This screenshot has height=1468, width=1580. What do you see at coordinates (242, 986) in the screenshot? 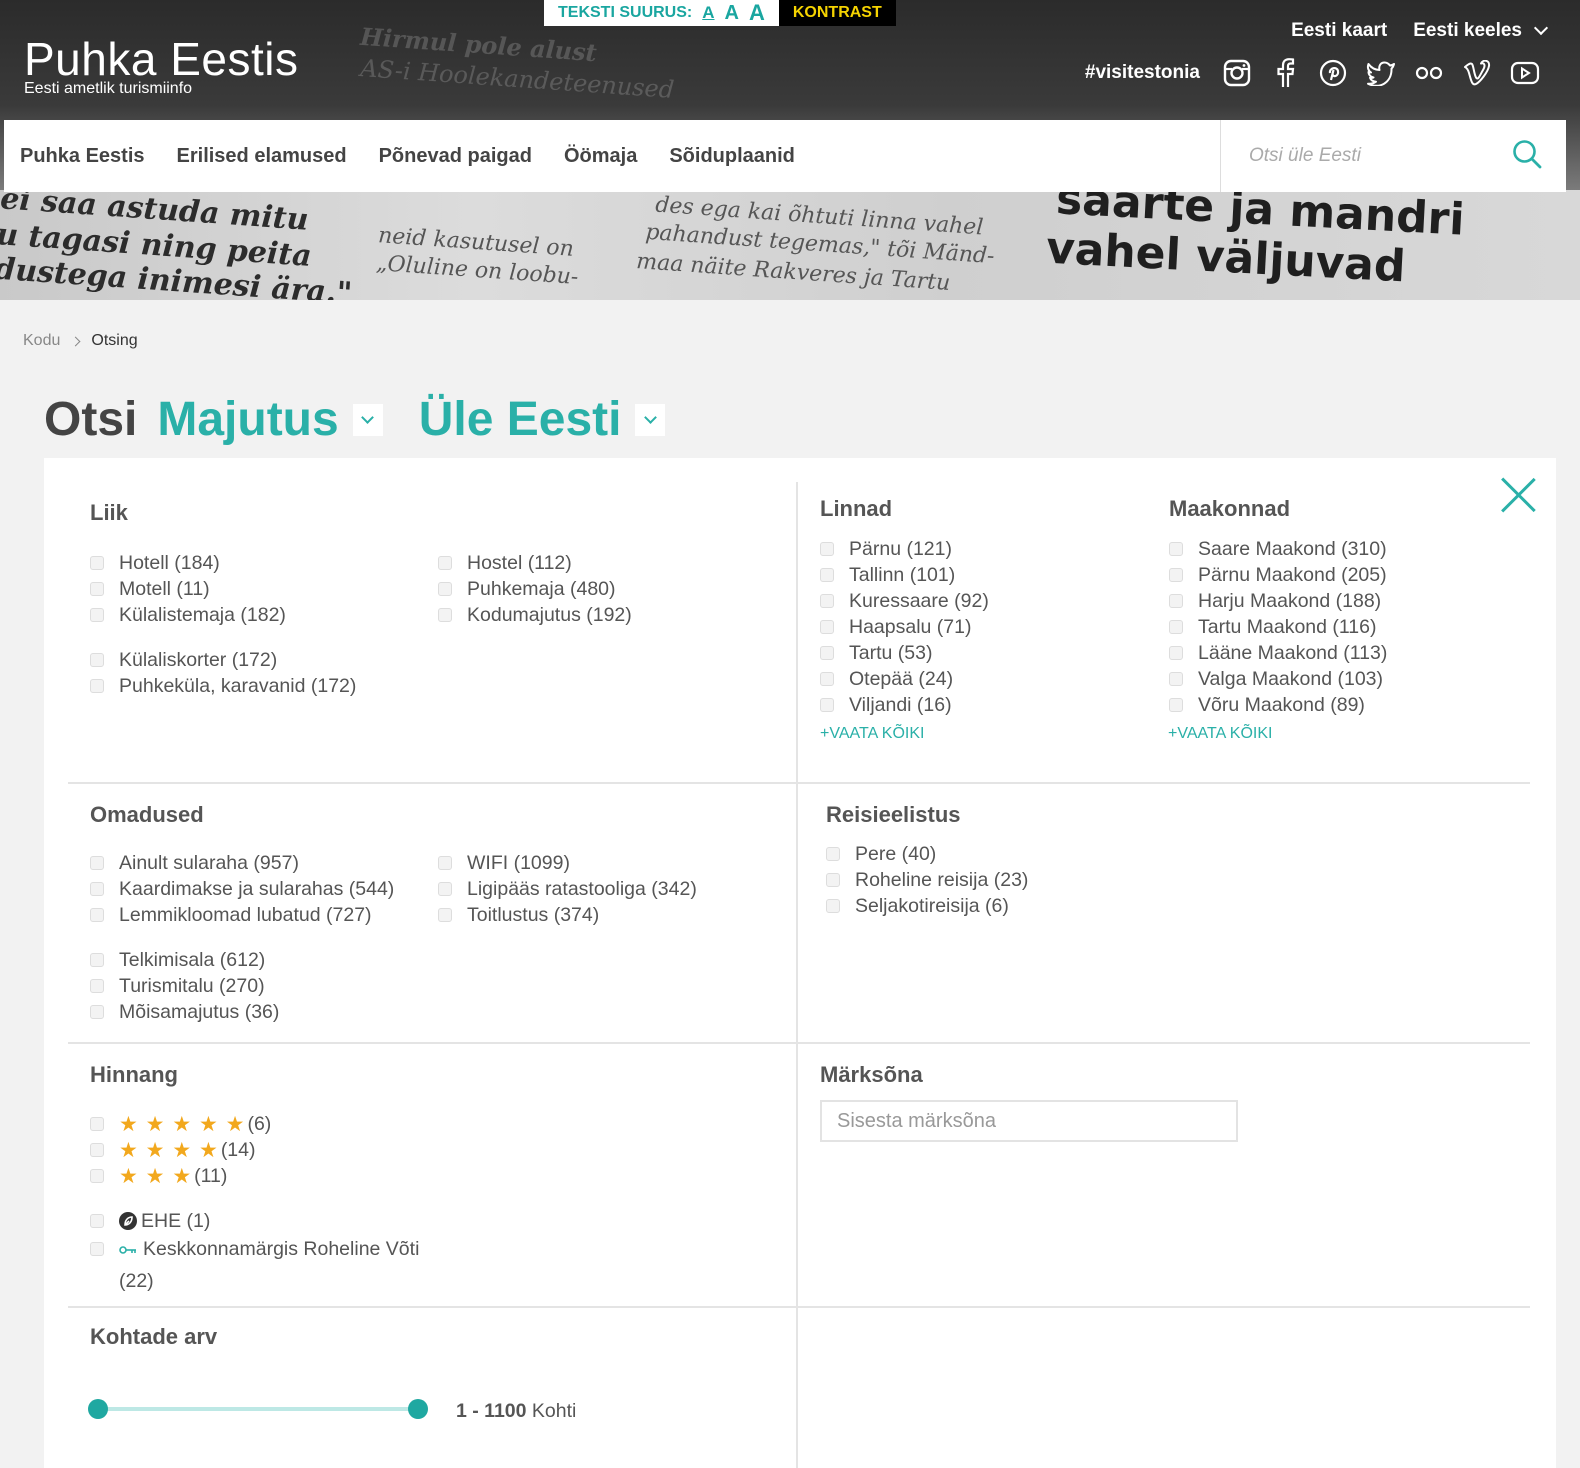
I see `filter-option: Turismitalu (270)` at bounding box center [242, 986].